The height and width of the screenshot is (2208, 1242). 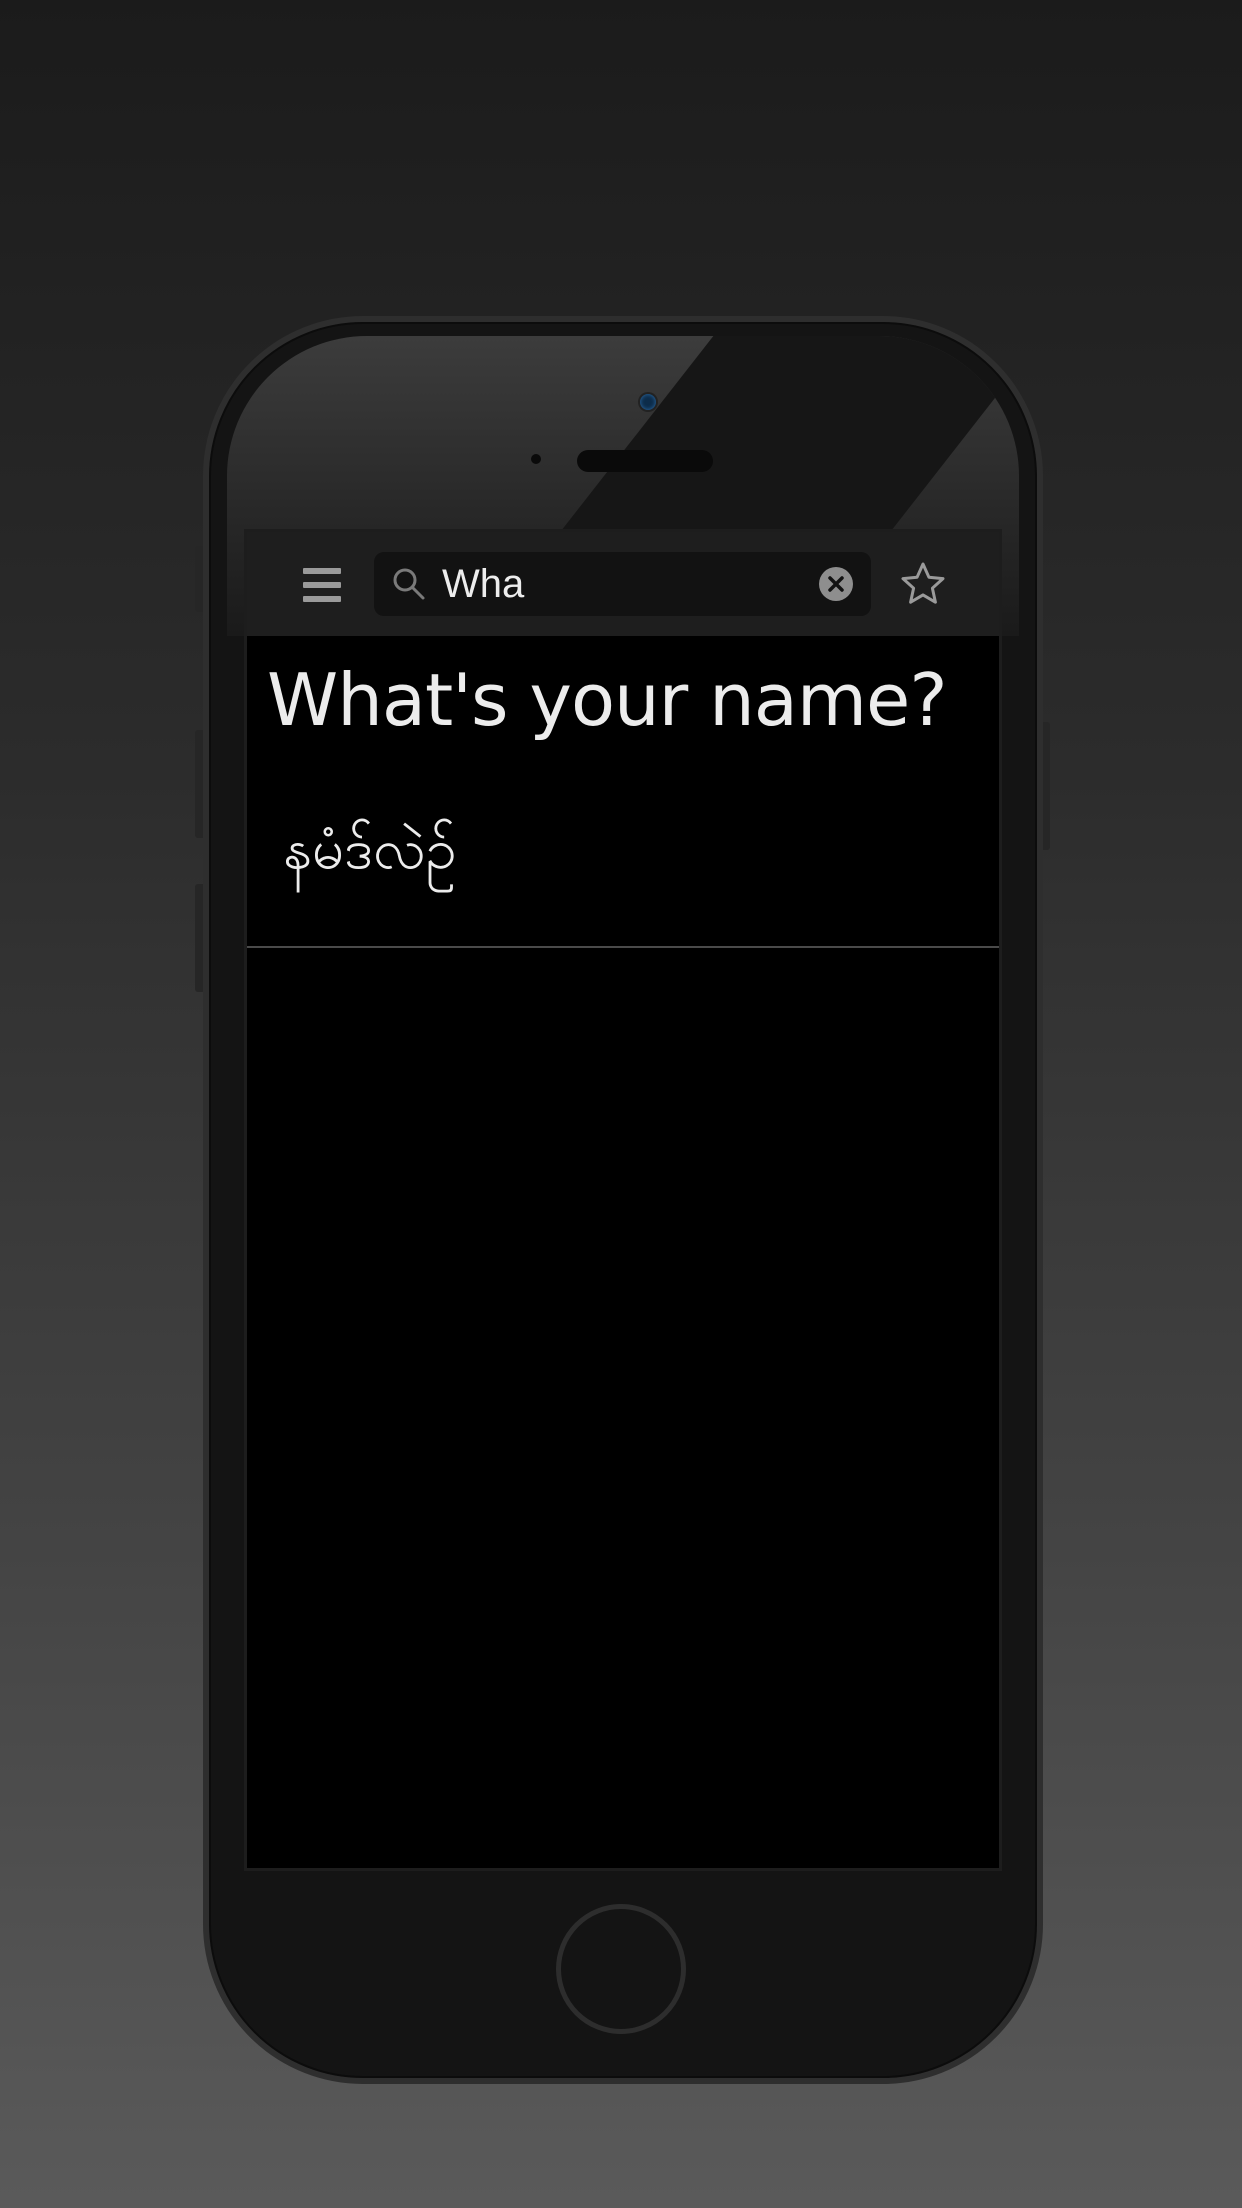 I want to click on search-input, so click(x=622, y=584).